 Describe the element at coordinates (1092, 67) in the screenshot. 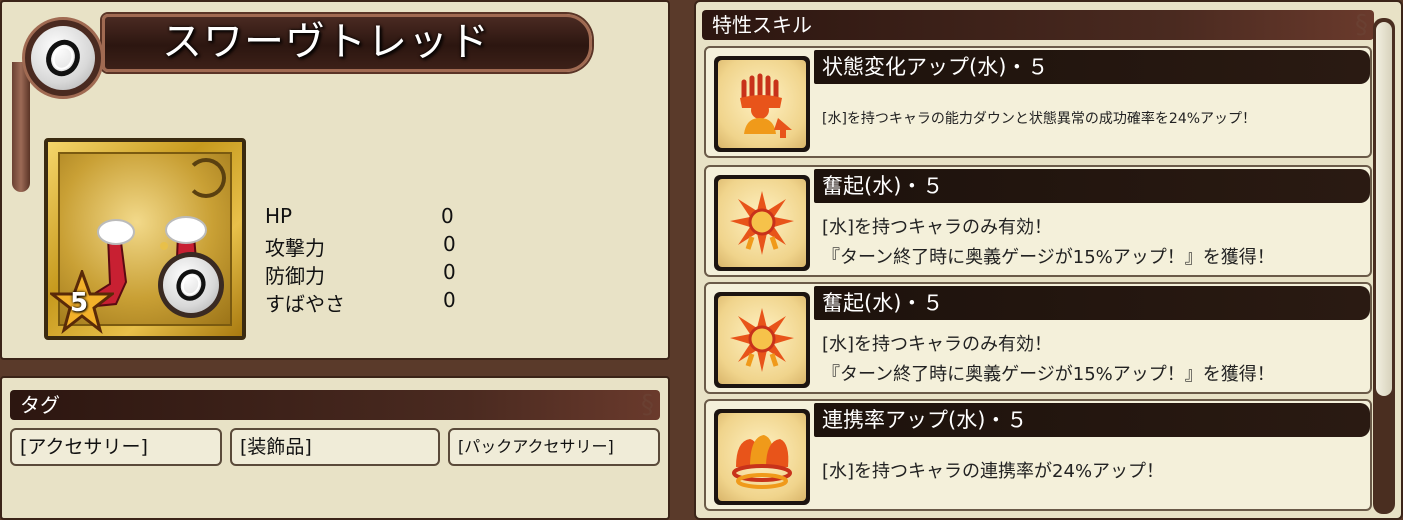

I see `skill-name: 状態変化アップ(水)・５` at that location.